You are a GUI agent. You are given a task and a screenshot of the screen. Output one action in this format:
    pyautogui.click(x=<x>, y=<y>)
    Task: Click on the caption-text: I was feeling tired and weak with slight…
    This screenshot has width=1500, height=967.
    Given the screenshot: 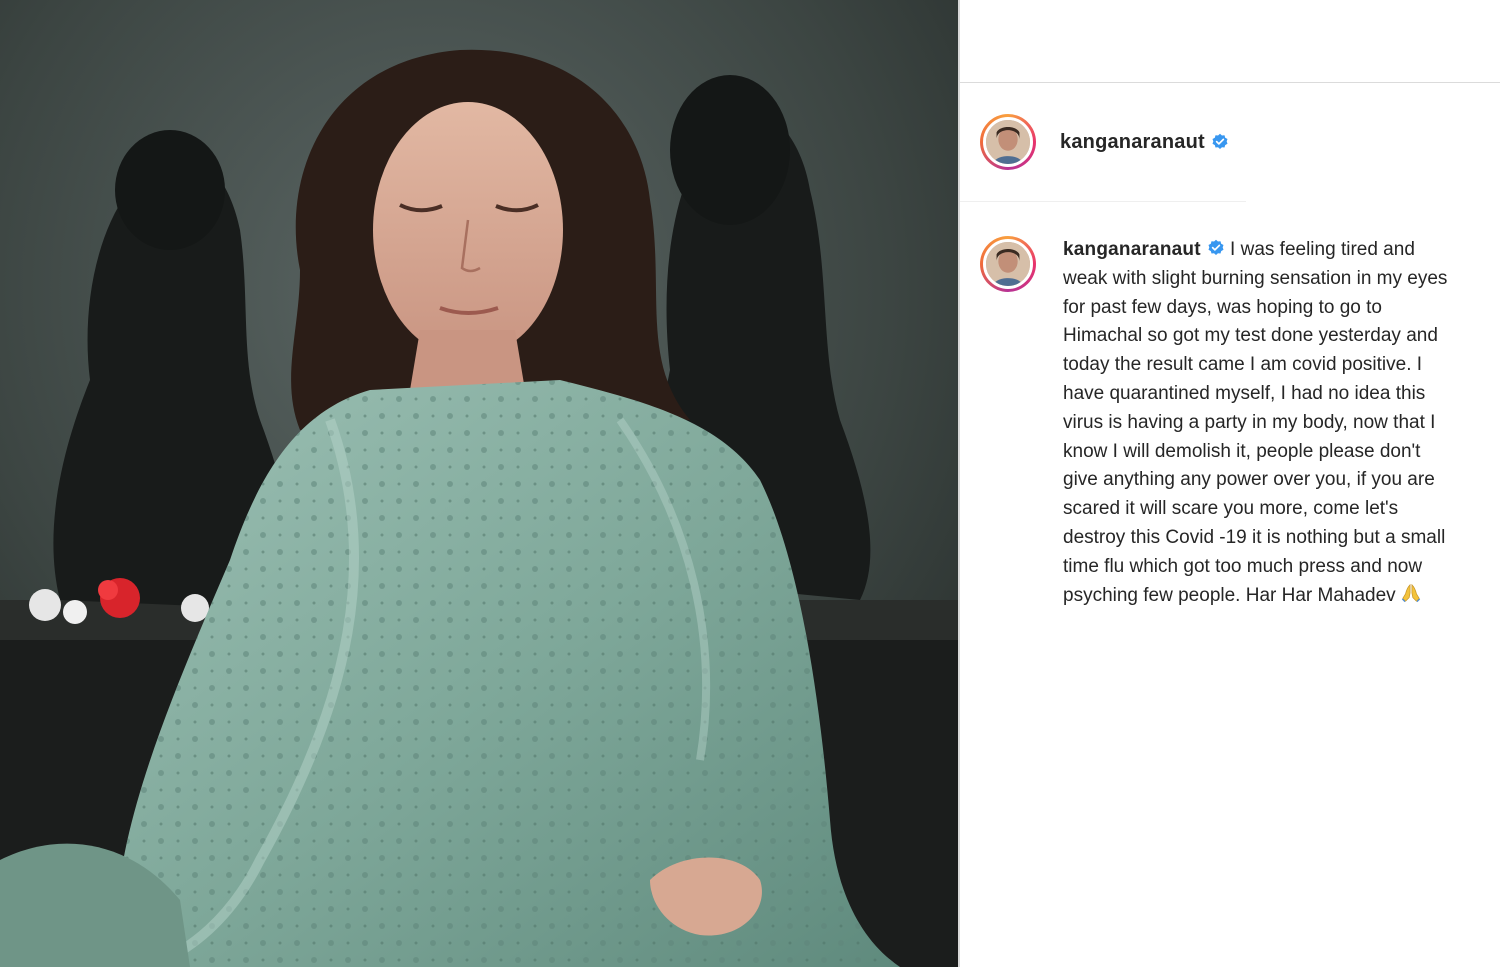 What is the action you would take?
    pyautogui.click(x=1255, y=422)
    